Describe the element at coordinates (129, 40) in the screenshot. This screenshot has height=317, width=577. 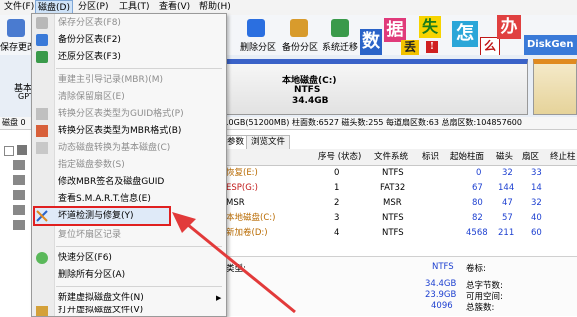
I see `menu-item-backup-partition-table: 备份分区表(F2)` at that location.